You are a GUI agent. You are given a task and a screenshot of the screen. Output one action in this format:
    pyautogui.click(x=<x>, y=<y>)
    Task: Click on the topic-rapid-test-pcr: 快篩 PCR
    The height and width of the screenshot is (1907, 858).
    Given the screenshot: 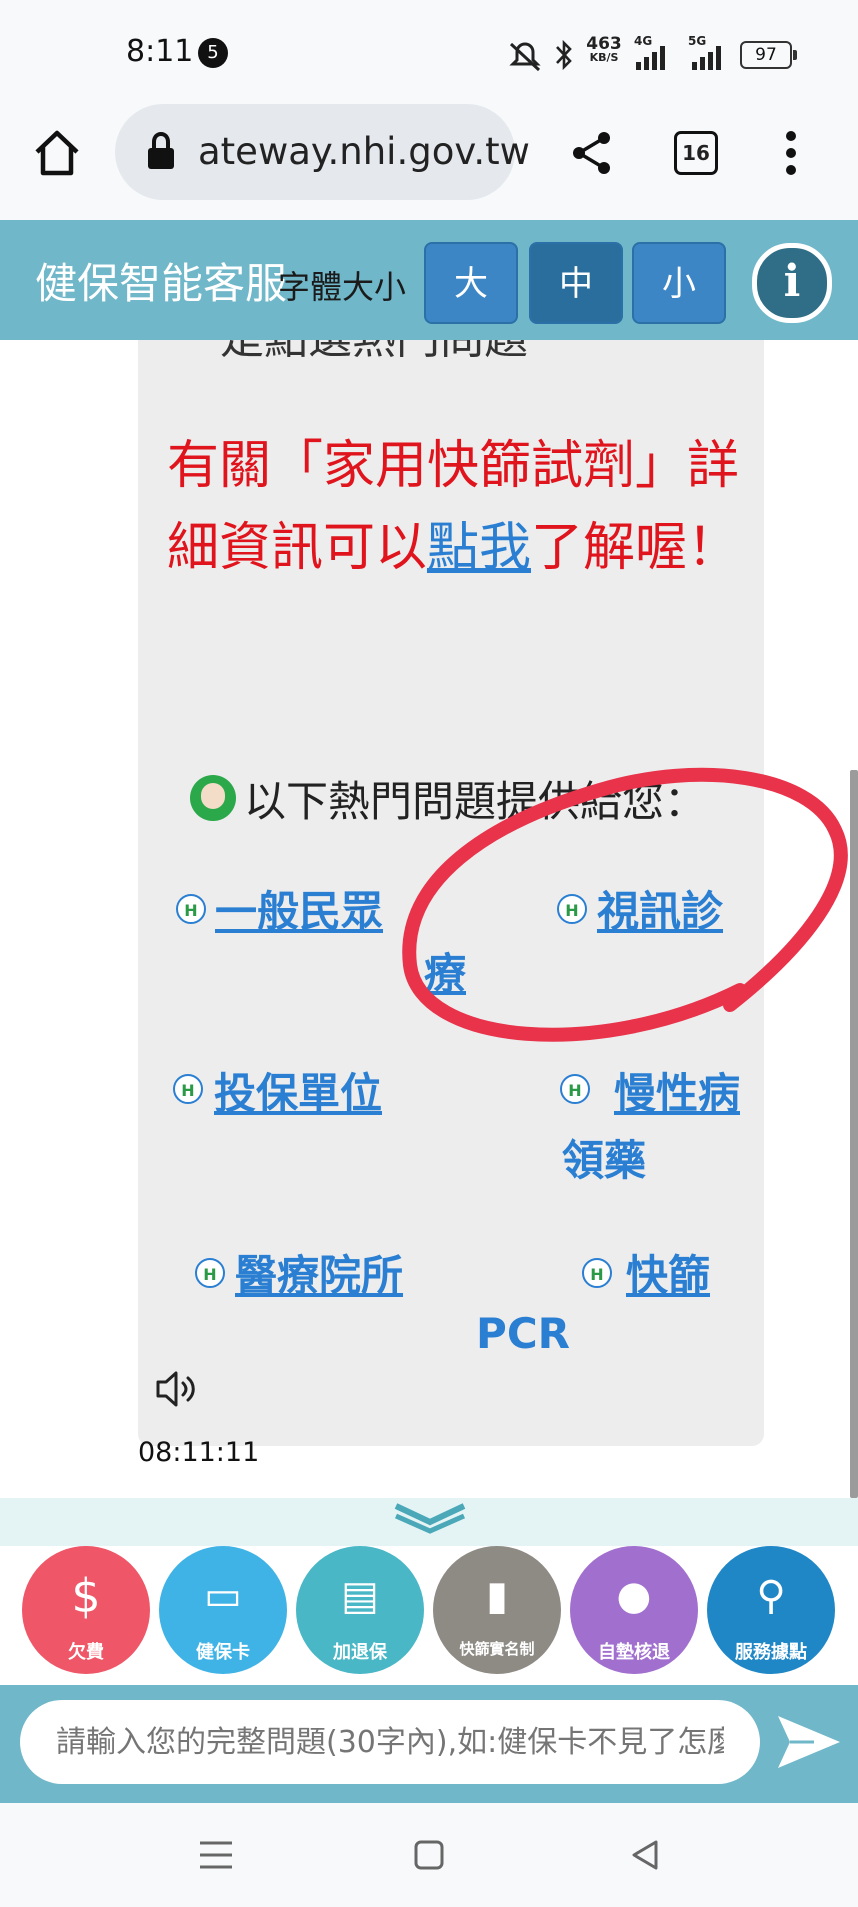 What is the action you would take?
    pyautogui.click(x=555, y=1300)
    